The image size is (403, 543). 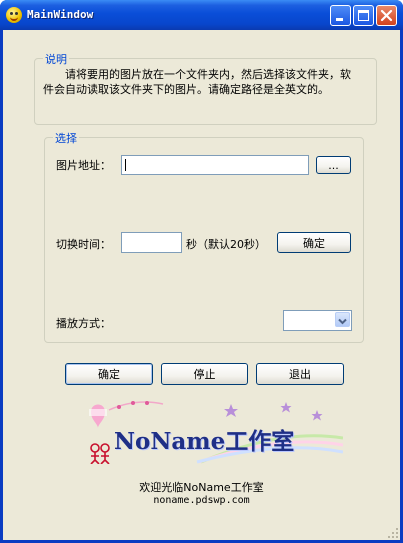 What do you see at coordinates (339, 19) in the screenshot?
I see `minimize-icon` at bounding box center [339, 19].